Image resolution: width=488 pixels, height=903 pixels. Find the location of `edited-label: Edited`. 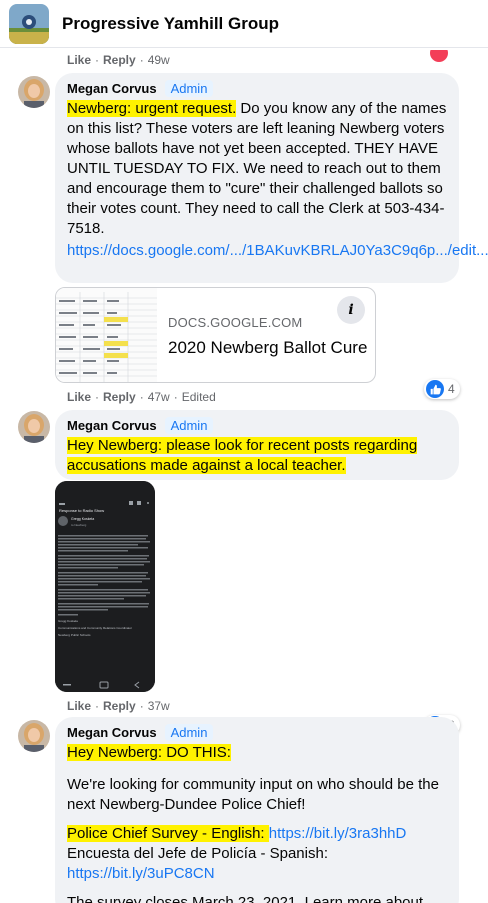

edited-label: Edited is located at coordinates (198, 397).